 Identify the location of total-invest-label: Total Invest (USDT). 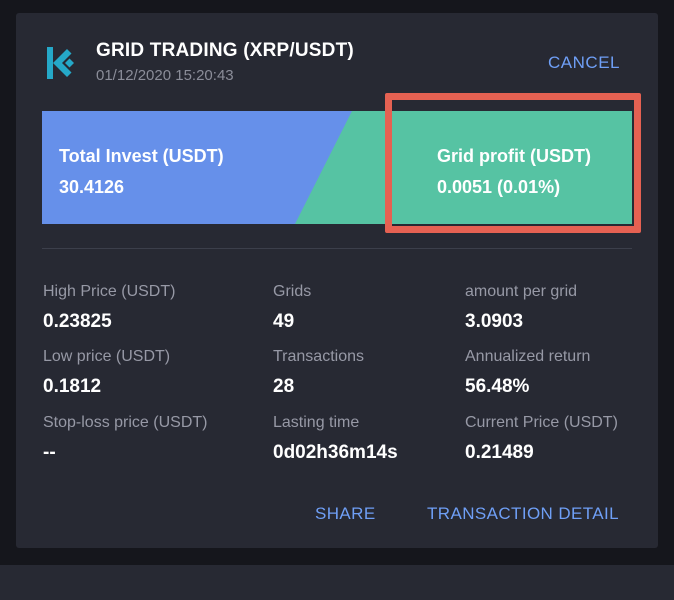
(141, 156).